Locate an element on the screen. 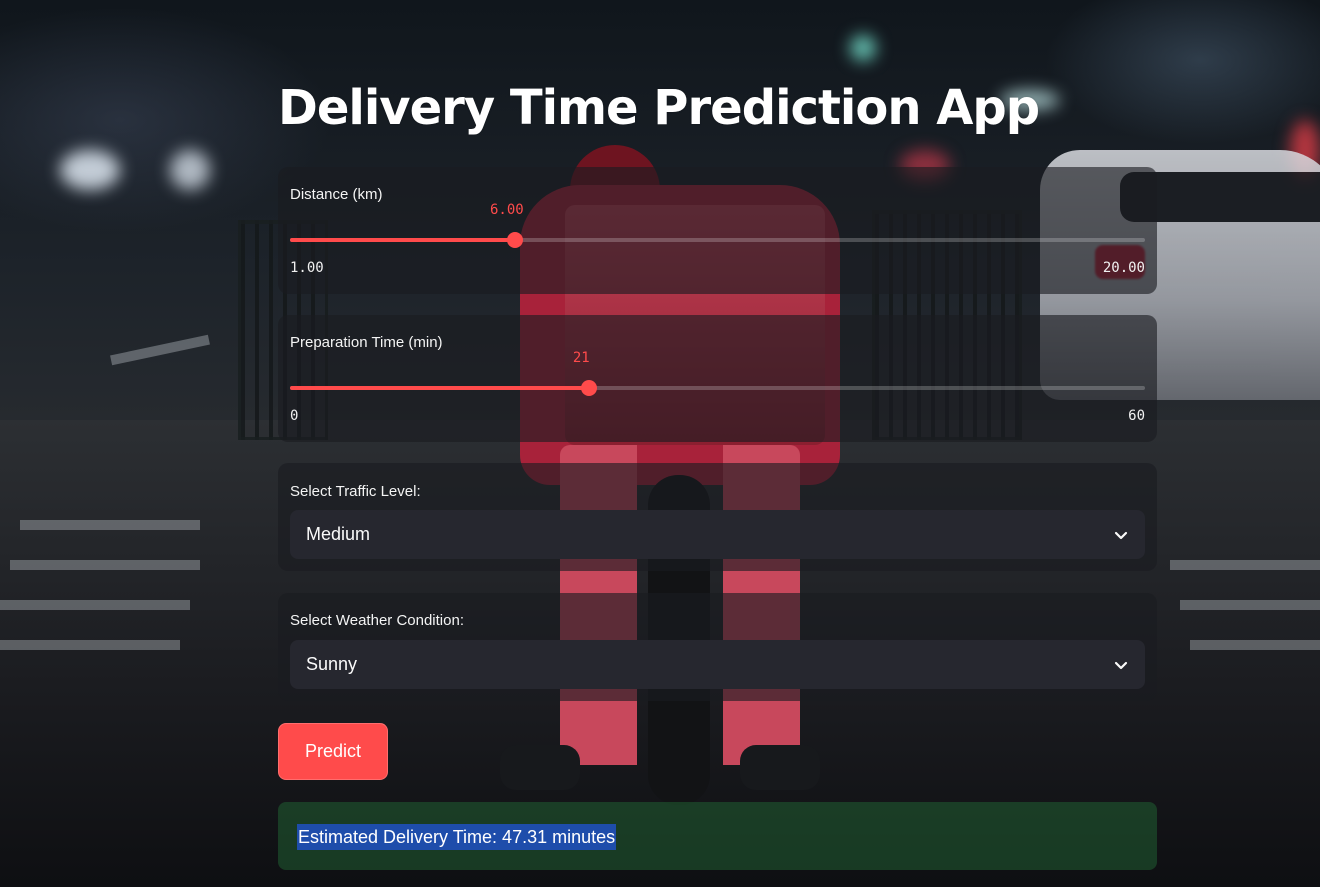 The height and width of the screenshot is (887, 1320). distance-max: 20.00 is located at coordinates (1123, 268).